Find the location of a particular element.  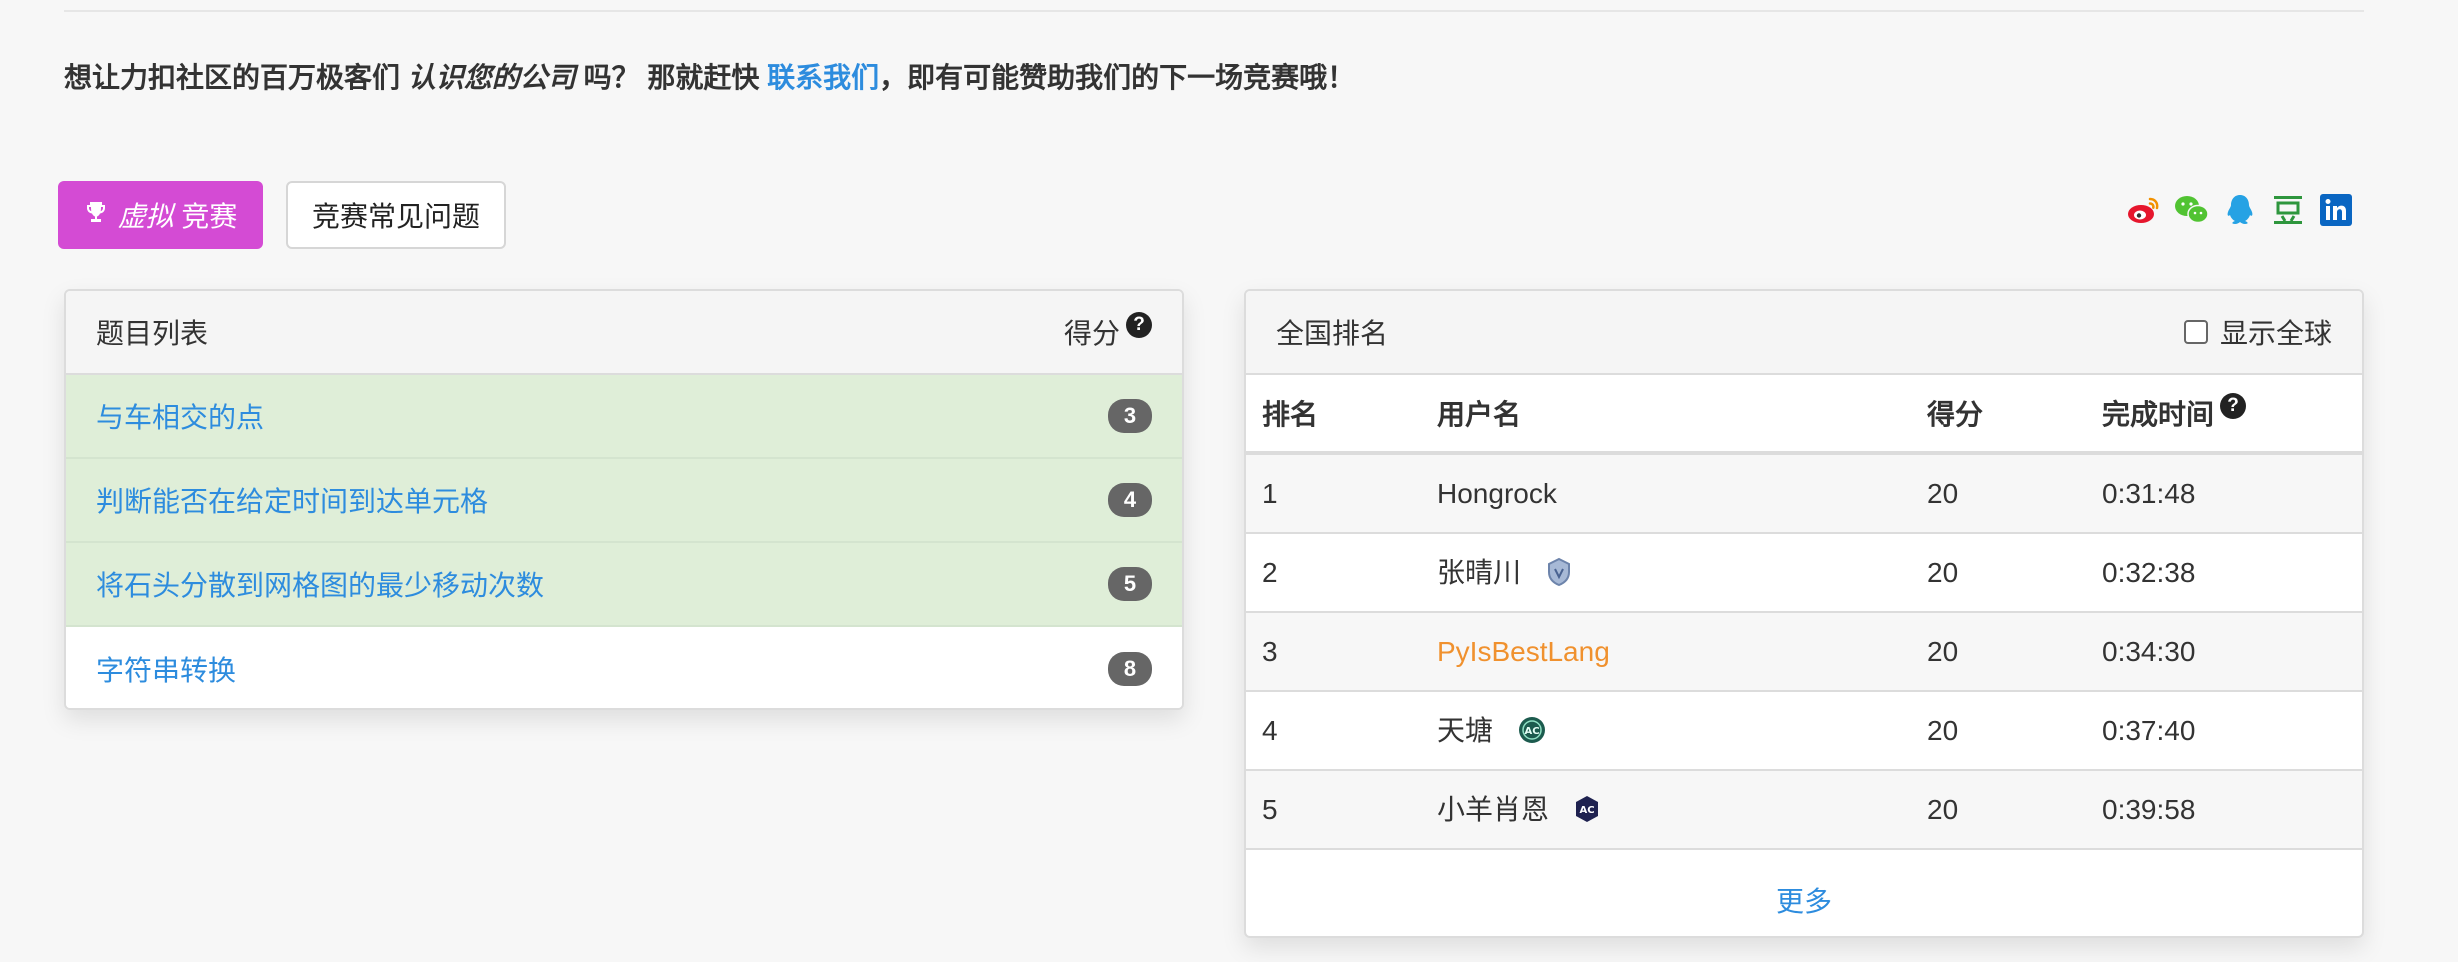

rank-cell: 4 is located at coordinates (1333, 731).